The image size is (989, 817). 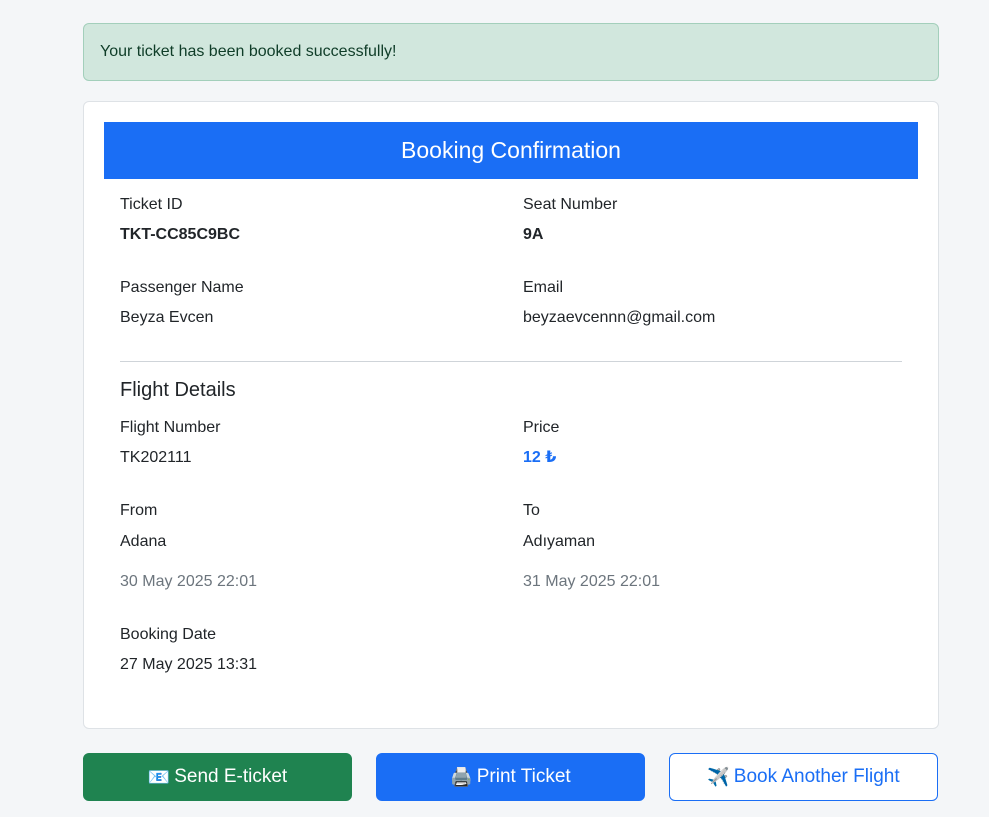 What do you see at coordinates (188, 664) in the screenshot?
I see `booking-date-value: 27 May 2025 13:31` at bounding box center [188, 664].